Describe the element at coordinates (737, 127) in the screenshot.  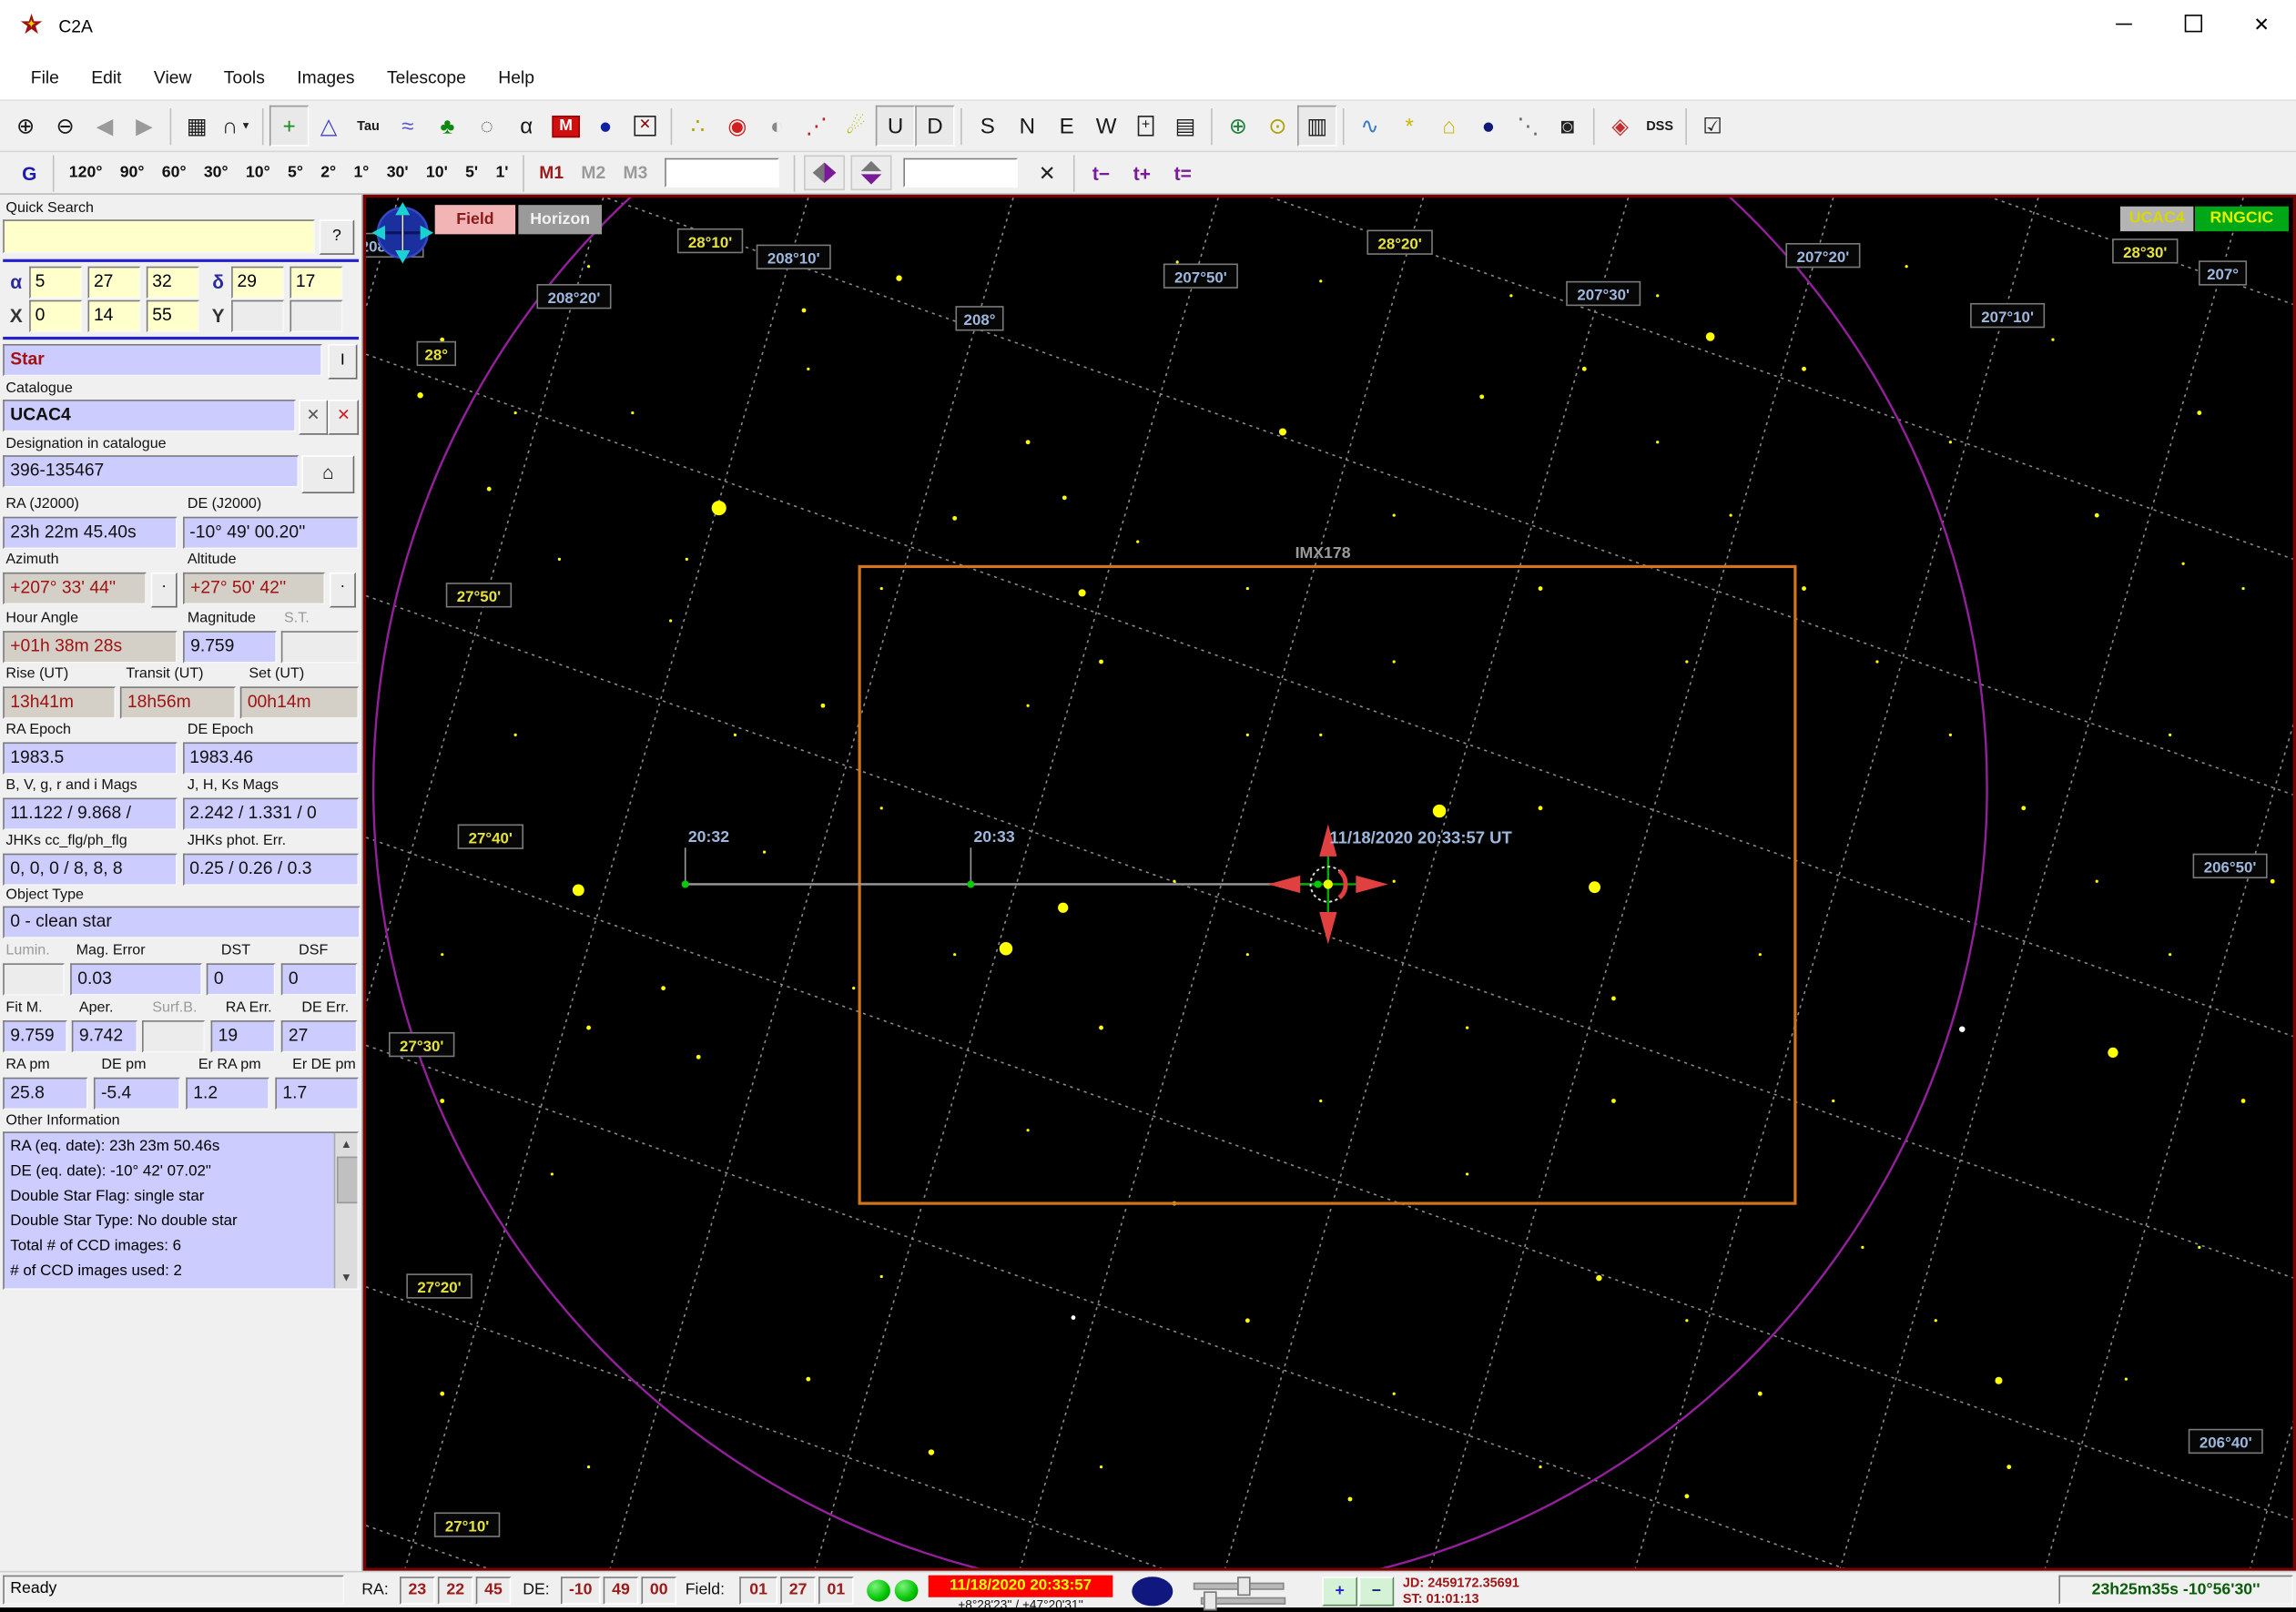
I see `sun-icon: ◉` at that location.